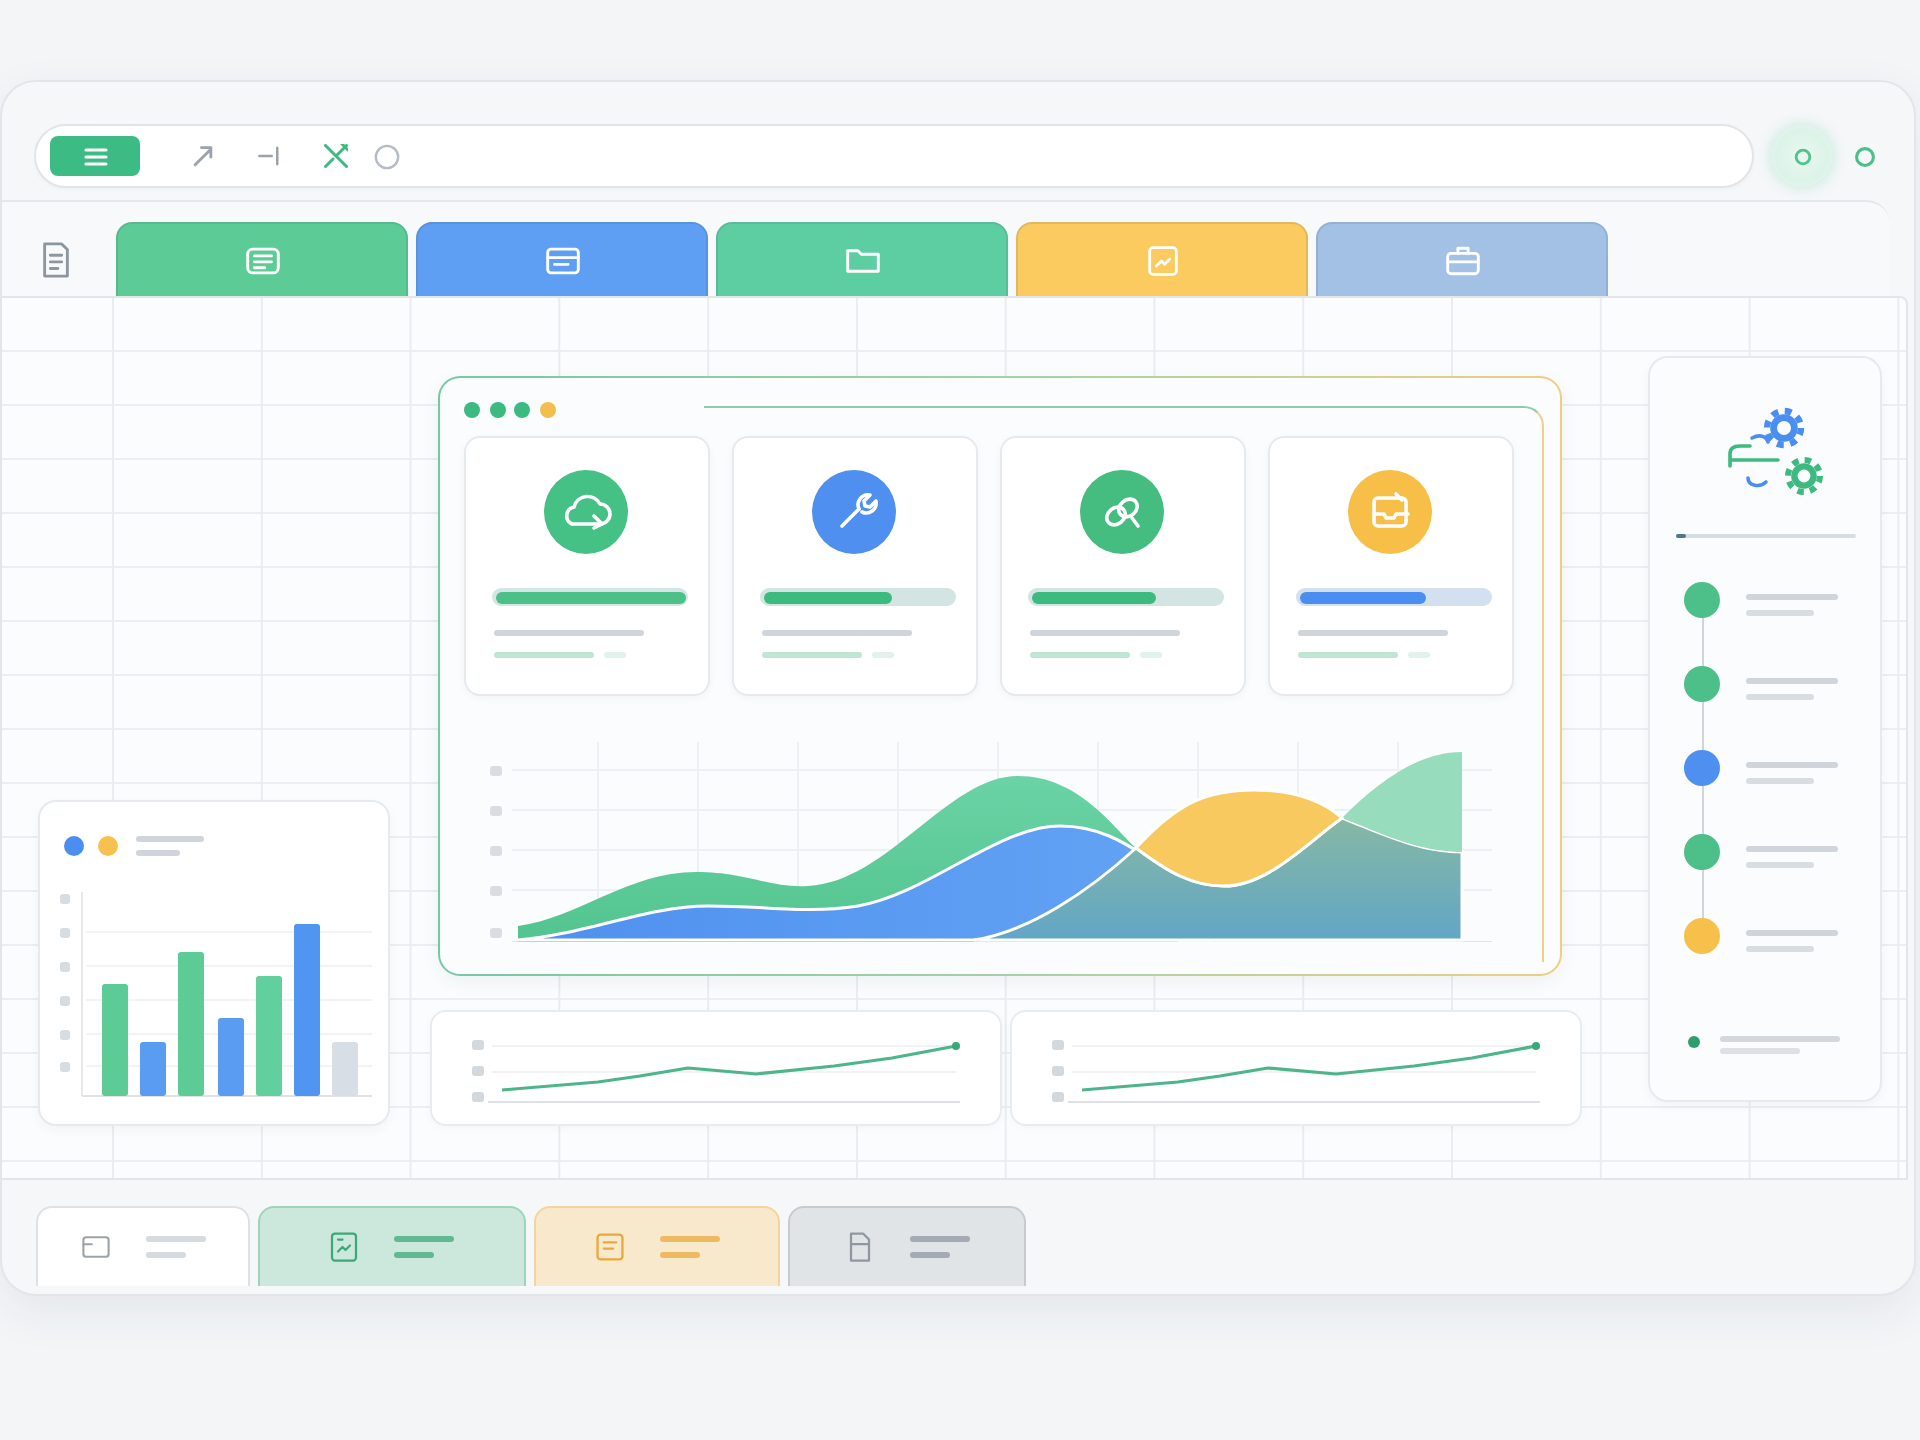 The width and height of the screenshot is (1920, 1440). What do you see at coordinates (1162, 260) in the screenshot?
I see `chart-icon` at bounding box center [1162, 260].